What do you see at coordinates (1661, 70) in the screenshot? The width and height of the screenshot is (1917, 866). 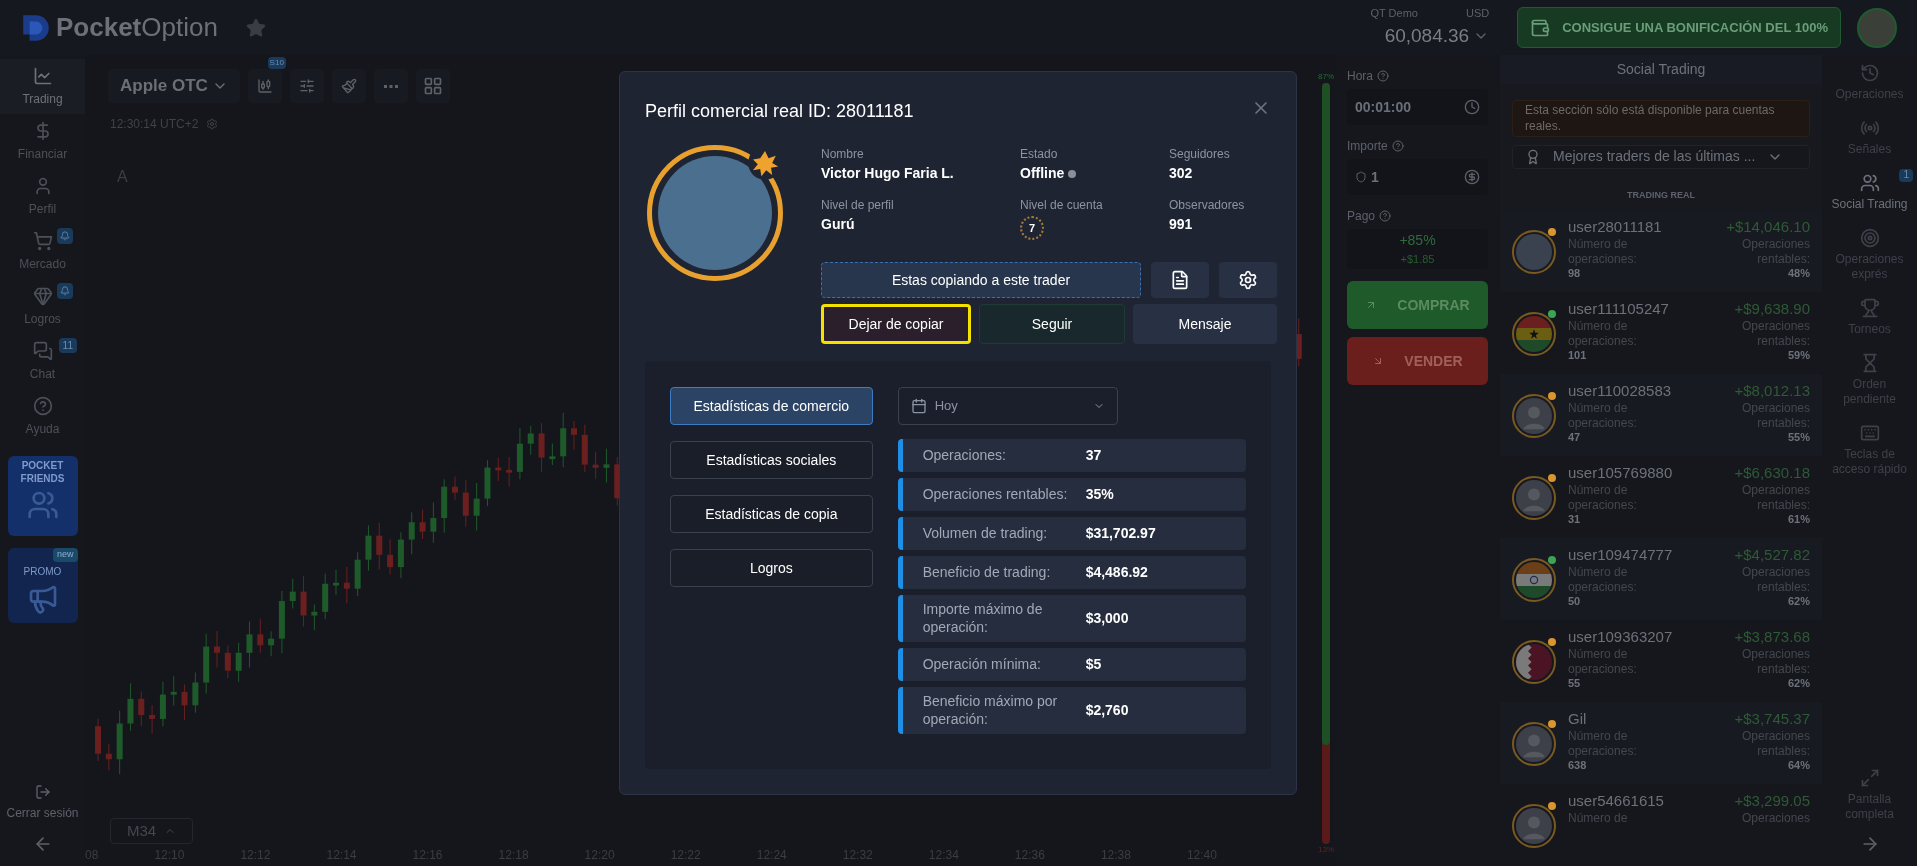 I see `panel-title: Social Trading` at bounding box center [1661, 70].